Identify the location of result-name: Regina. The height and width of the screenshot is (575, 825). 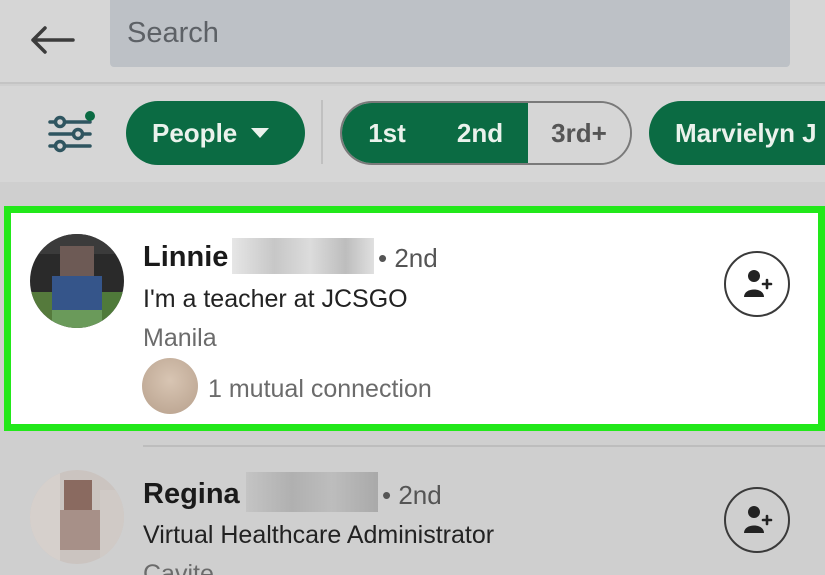
(191, 494).